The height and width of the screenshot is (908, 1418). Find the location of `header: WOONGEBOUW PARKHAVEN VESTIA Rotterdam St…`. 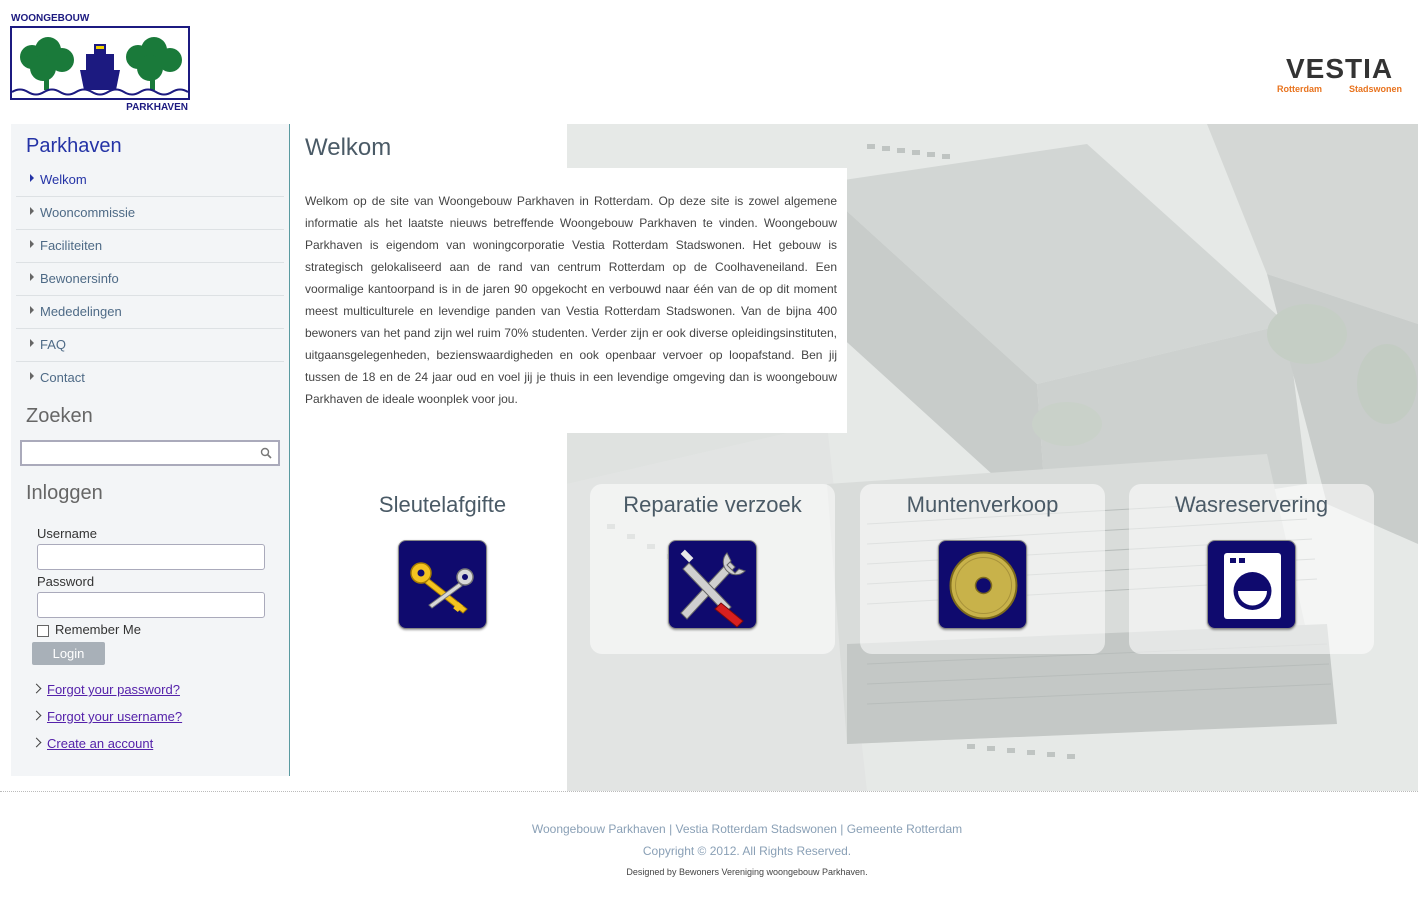

header: WOONGEBOUW PARKHAVEN VESTIA Rotterdam St… is located at coordinates (709, 60).